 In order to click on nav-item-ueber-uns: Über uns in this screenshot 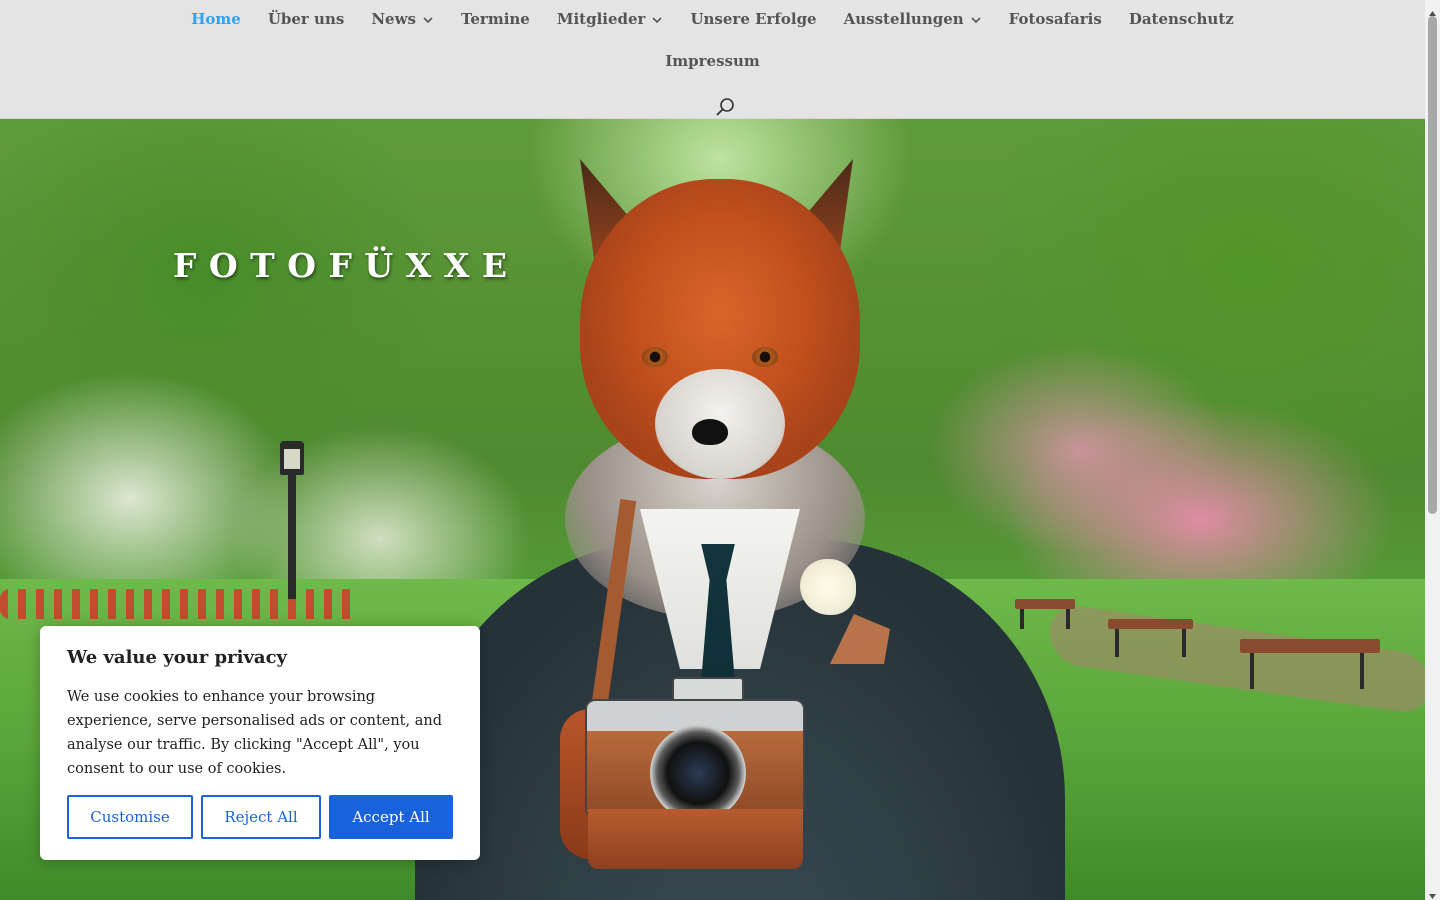, I will do `click(306, 19)`.